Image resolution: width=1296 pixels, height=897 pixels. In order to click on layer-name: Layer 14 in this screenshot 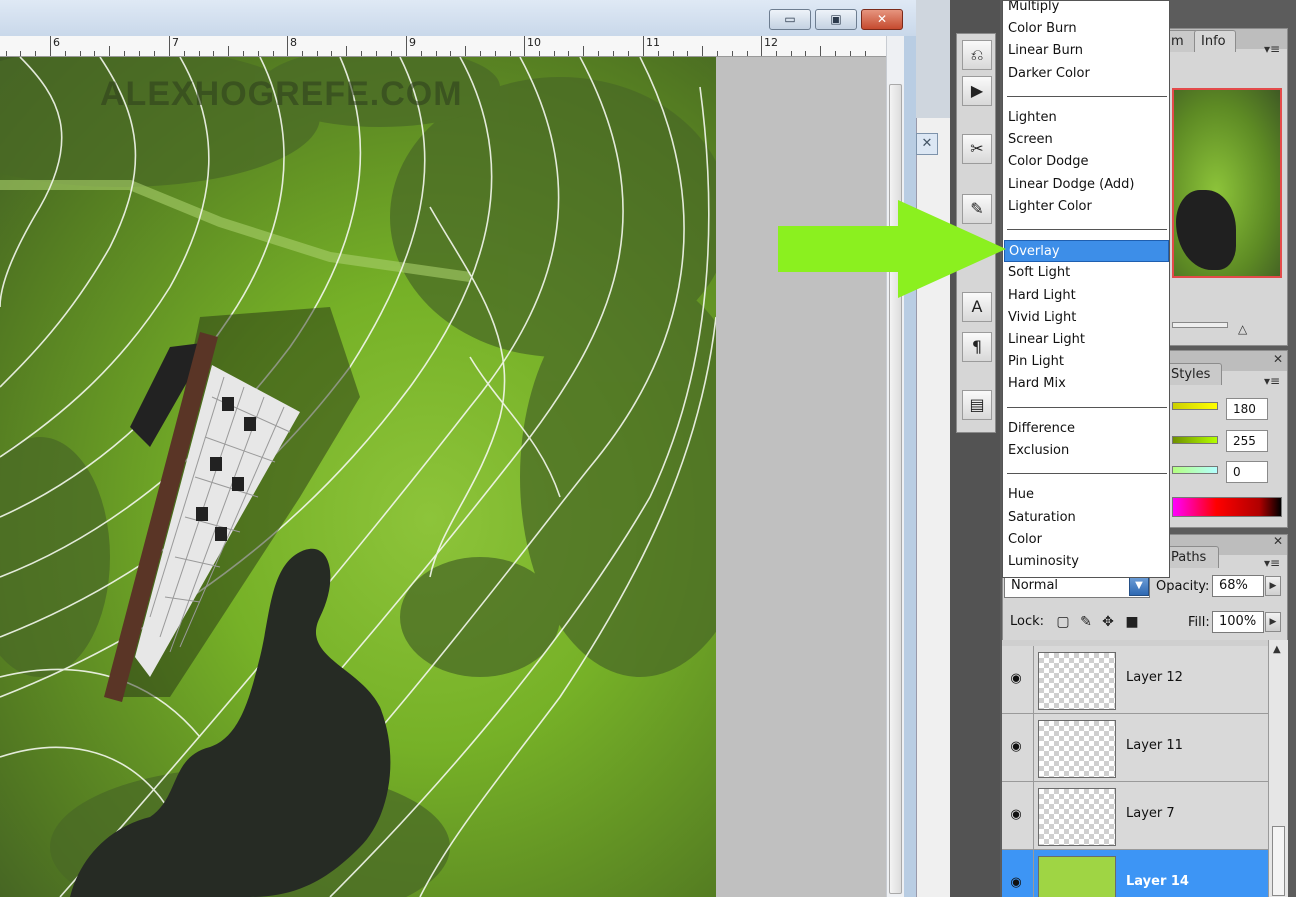, I will do `click(1157, 881)`.